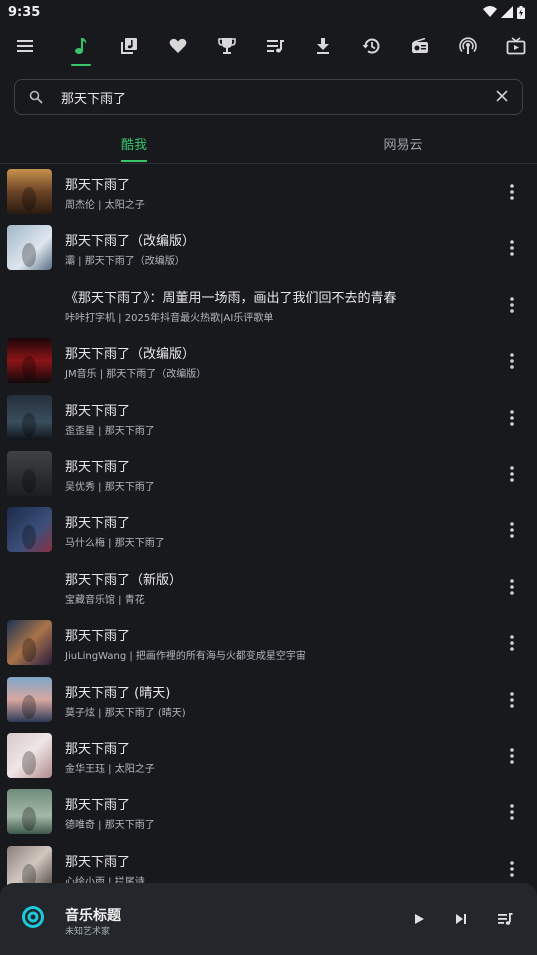  I want to click on trophy-icon, so click(227, 46).